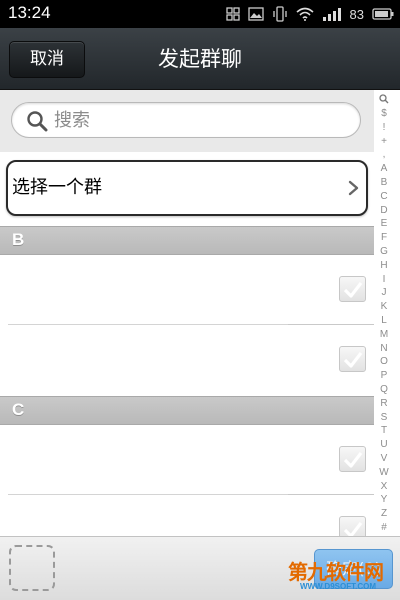  What do you see at coordinates (336, 572) in the screenshot?
I see `watermark-logo: 第九软件网` at bounding box center [336, 572].